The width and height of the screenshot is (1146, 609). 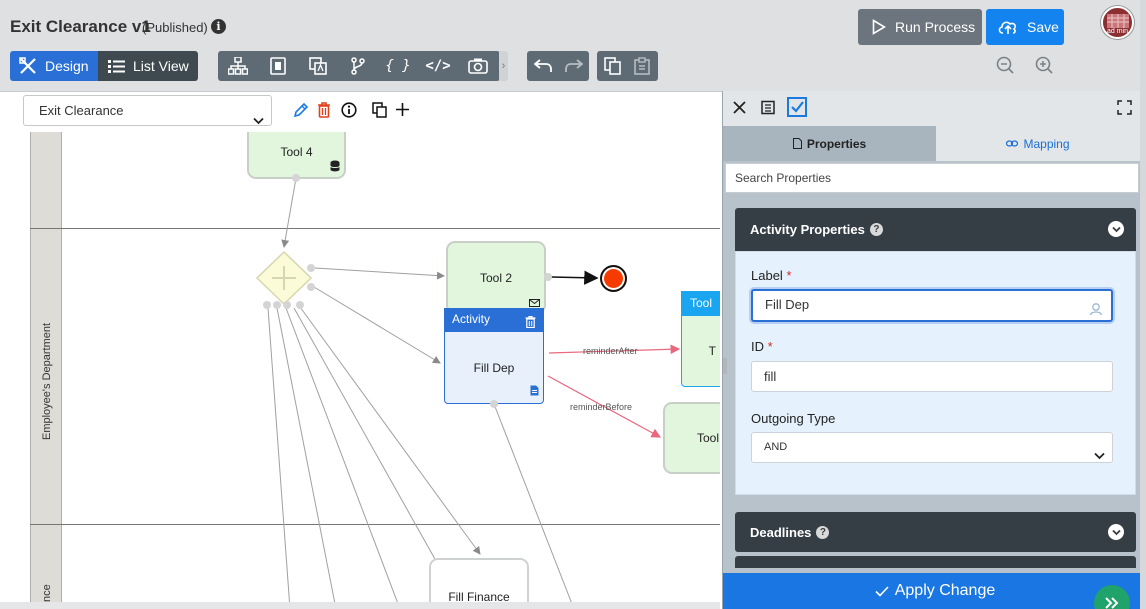 I want to click on deadlines-title: Deadlines, so click(x=781, y=532).